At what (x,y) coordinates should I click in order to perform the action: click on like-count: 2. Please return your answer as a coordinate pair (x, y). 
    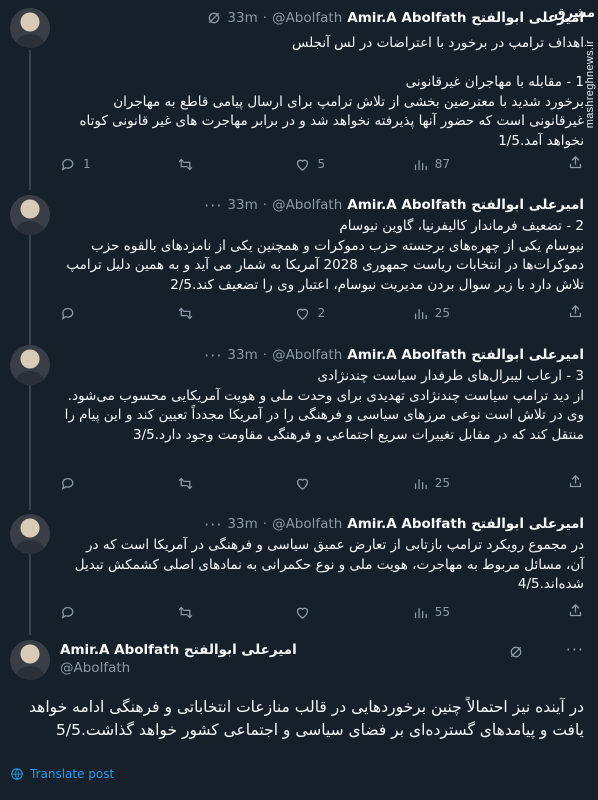
    Looking at the image, I should click on (321, 313).